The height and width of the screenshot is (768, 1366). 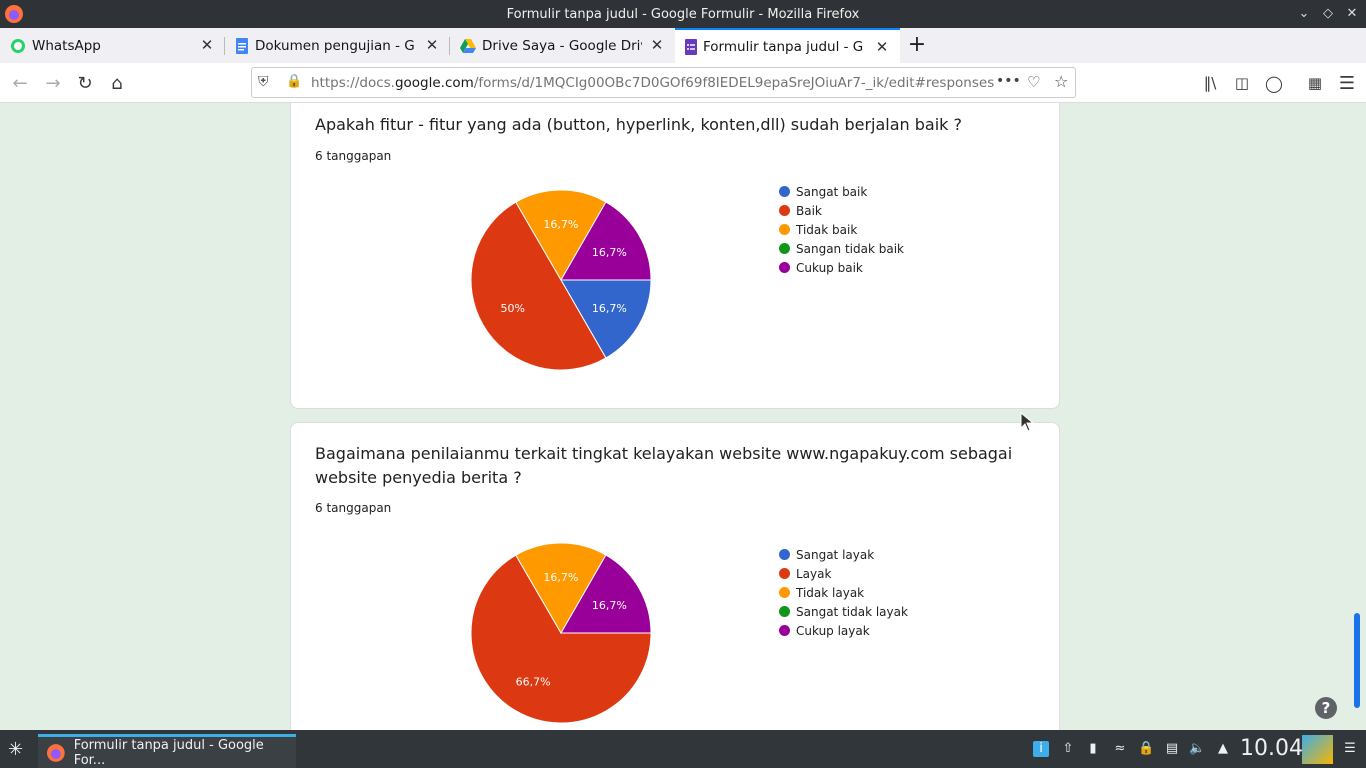 I want to click on page-actions-icon: •••, so click(x=1008, y=81).